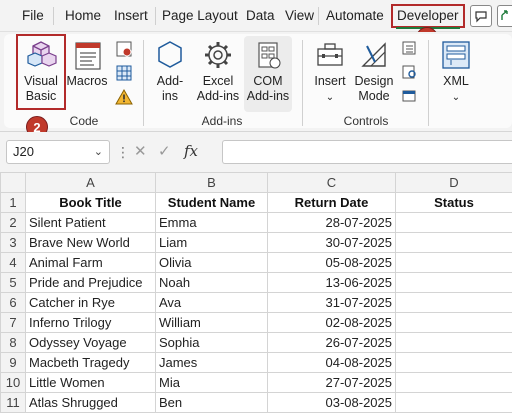 This screenshot has width=512, height=417. I want to click on tab-automate: Automate, so click(355, 16).